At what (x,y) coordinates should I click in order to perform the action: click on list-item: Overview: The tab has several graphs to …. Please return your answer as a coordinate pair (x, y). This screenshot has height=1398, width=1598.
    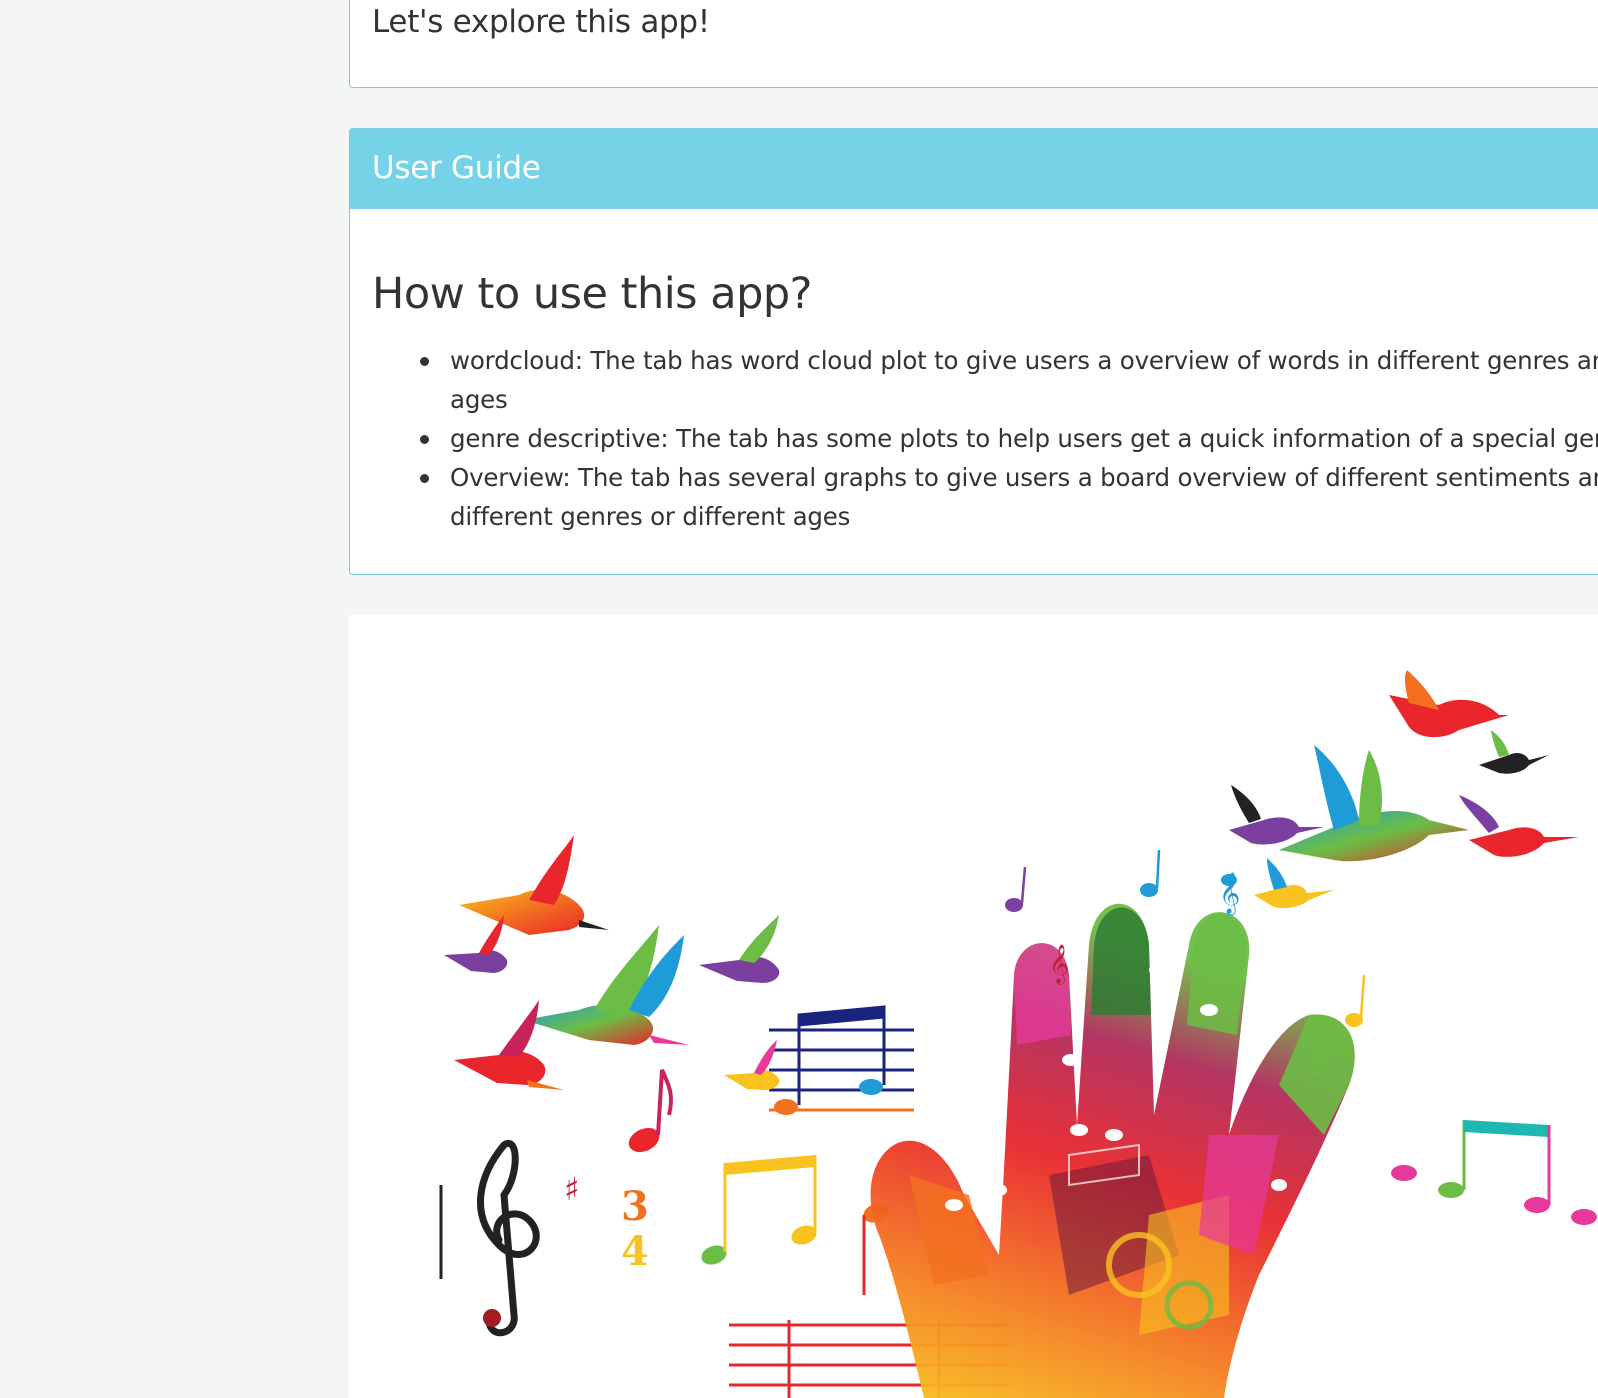
    Looking at the image, I should click on (1009, 497).